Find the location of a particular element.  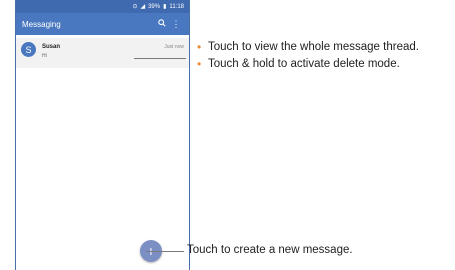

signal-icon: ◢ is located at coordinates (143, 6).